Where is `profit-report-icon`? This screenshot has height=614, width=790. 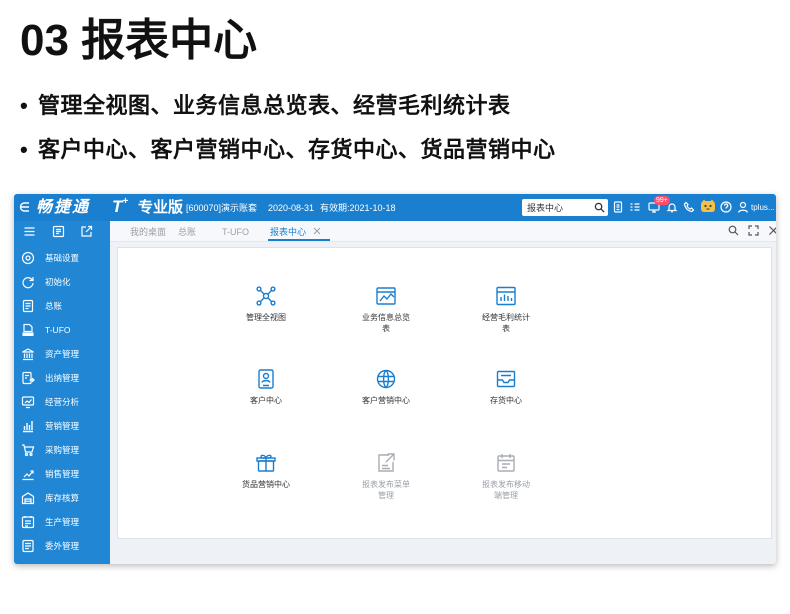 profit-report-icon is located at coordinates (506, 296).